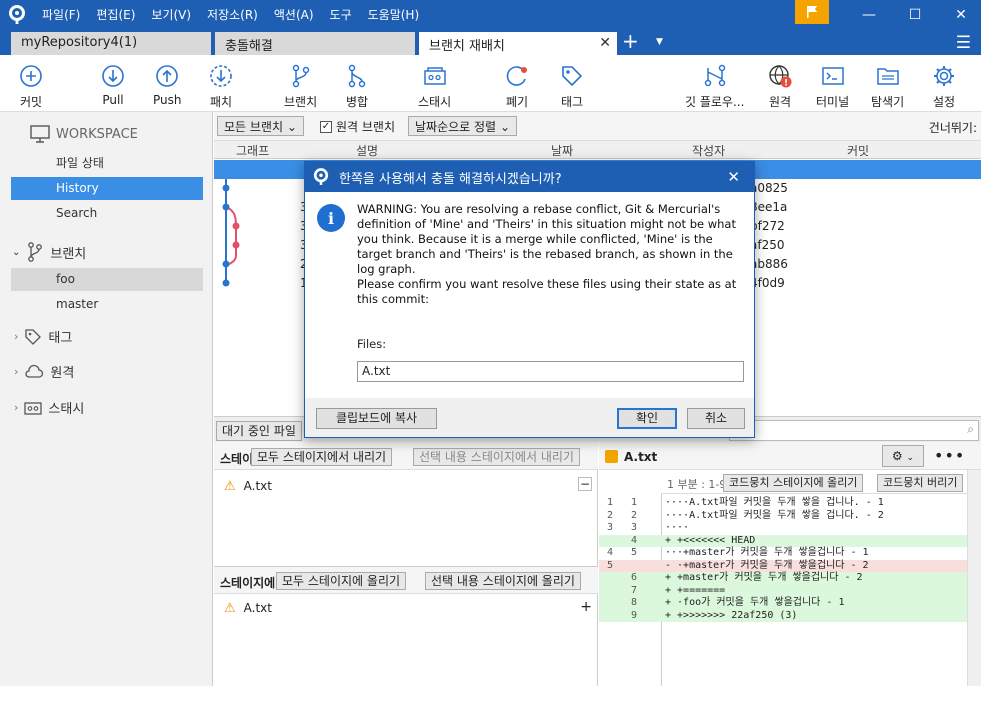 Image resolution: width=981 pixels, height=708 pixels. What do you see at coordinates (503, 581) in the screenshot?
I see `stage-selected-button: 선택 내용 스테이지에 올리기` at bounding box center [503, 581].